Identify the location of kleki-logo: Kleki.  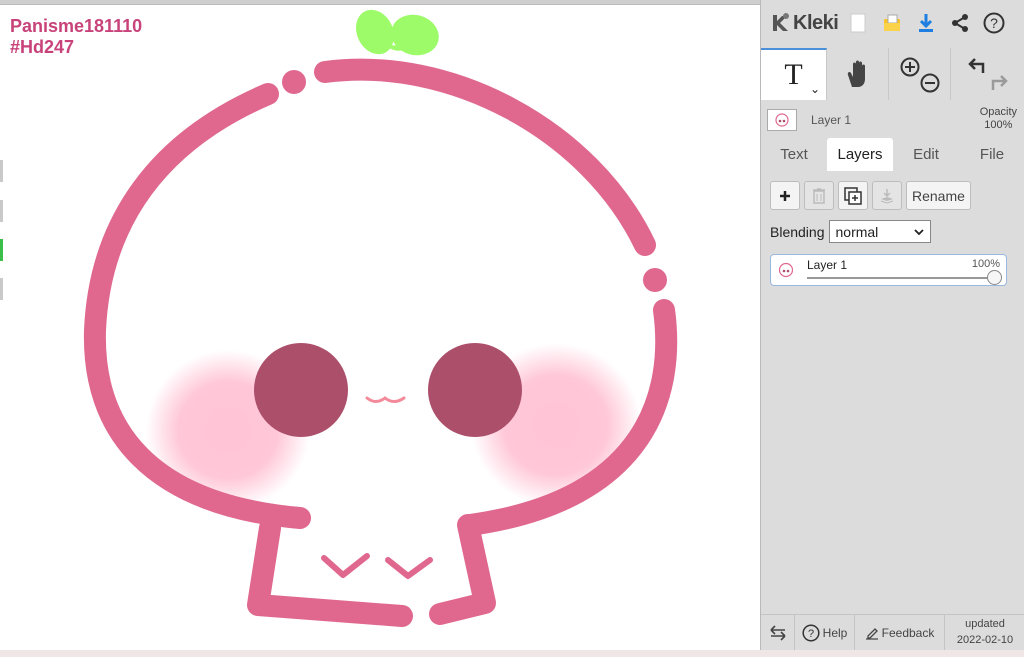
(801, 23).